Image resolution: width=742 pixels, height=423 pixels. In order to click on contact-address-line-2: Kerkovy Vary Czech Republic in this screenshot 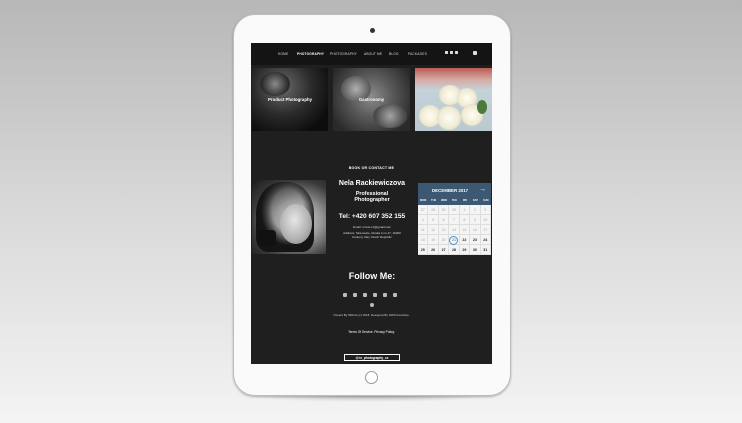, I will do `click(372, 237)`.